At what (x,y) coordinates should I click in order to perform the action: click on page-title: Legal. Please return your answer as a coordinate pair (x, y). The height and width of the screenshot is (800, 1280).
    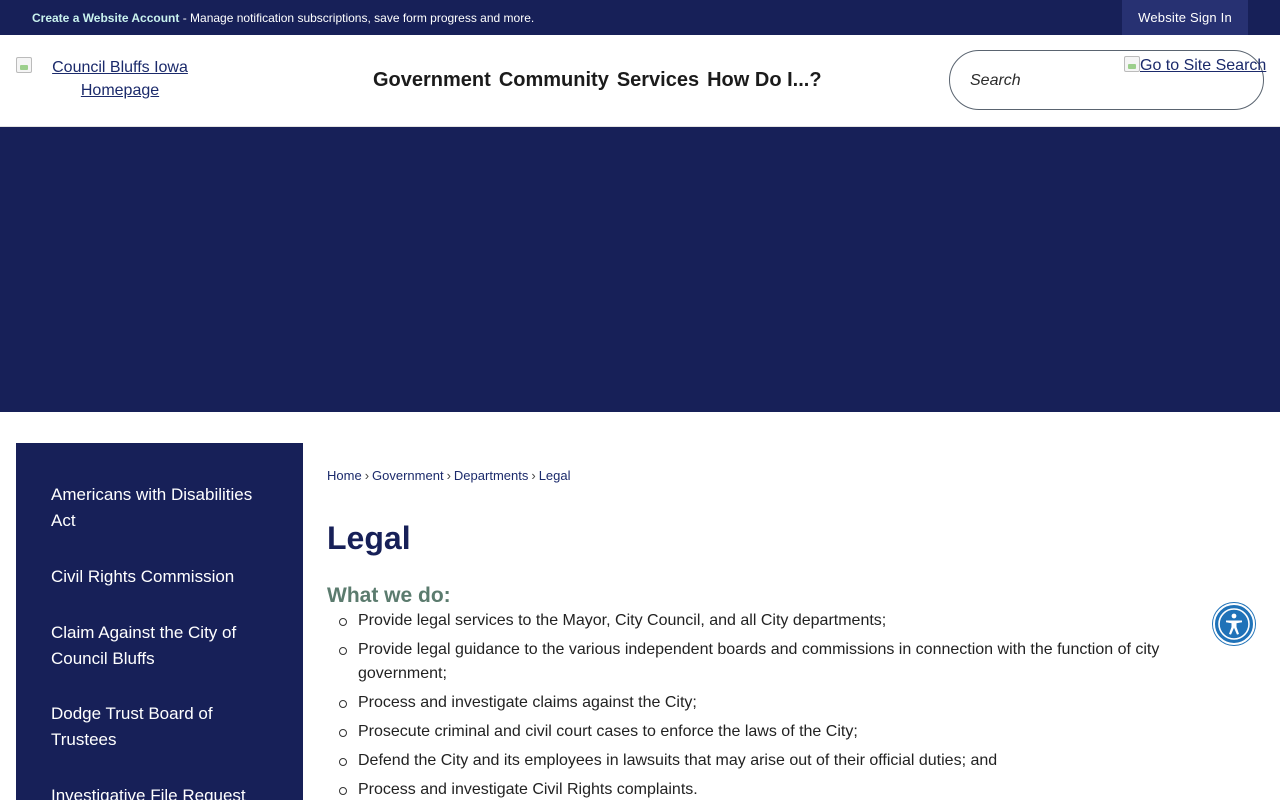
    Looking at the image, I should click on (369, 538).